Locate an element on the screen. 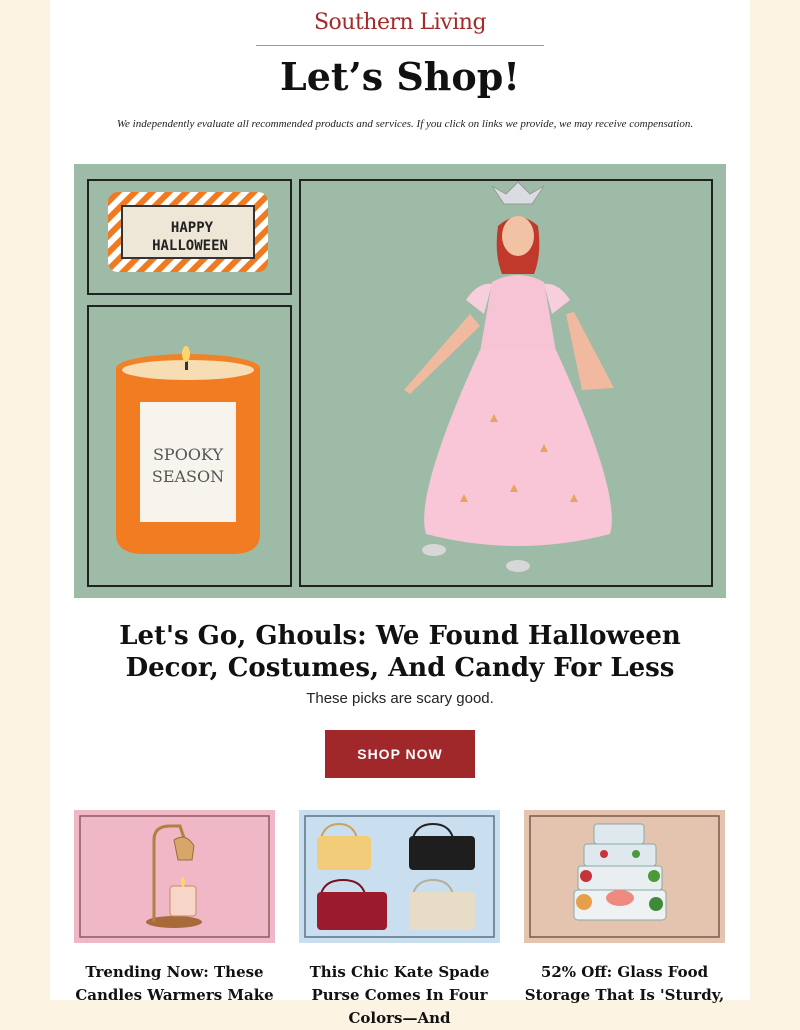  halloween-pillow: HAPPY HALLOWEEN is located at coordinates (188, 232).